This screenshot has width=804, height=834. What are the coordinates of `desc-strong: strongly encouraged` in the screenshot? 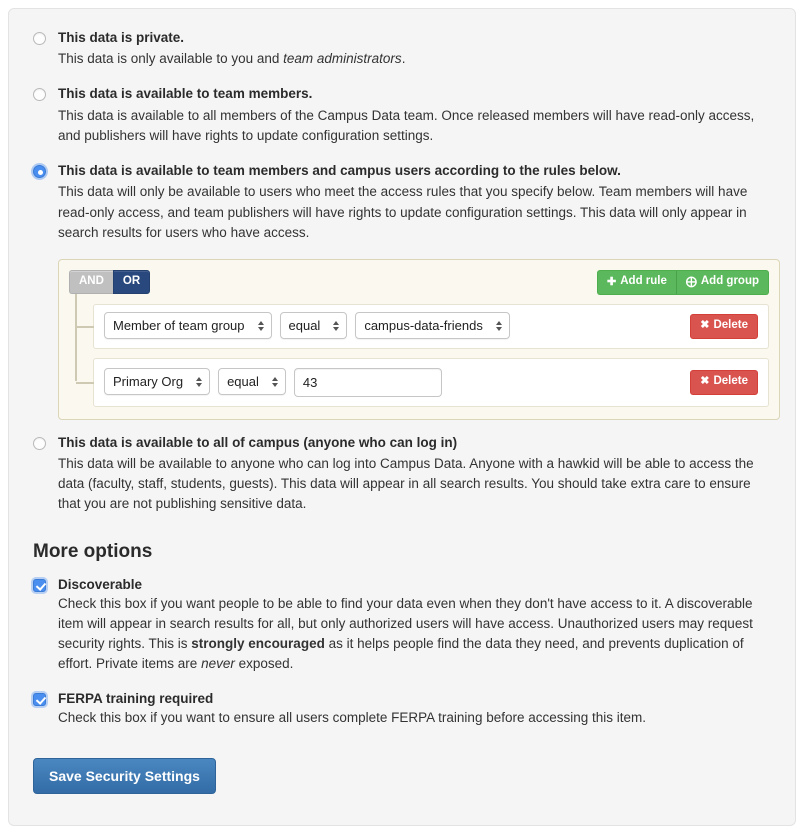 It's located at (258, 644).